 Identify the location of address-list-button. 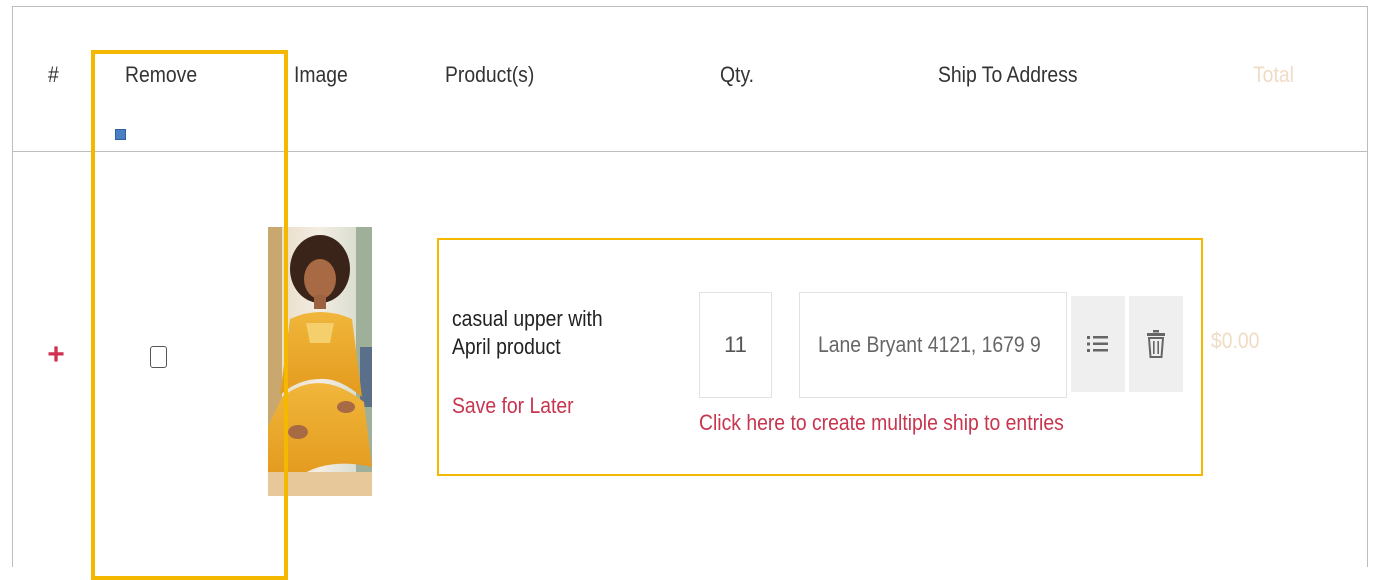
(1098, 344).